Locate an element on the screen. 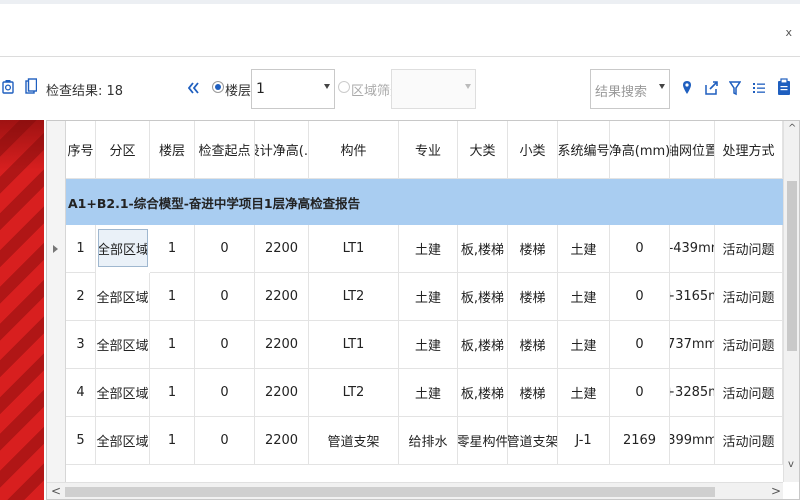 This screenshot has width=800, height=500. column-header: 构件 is located at coordinates (354, 150).